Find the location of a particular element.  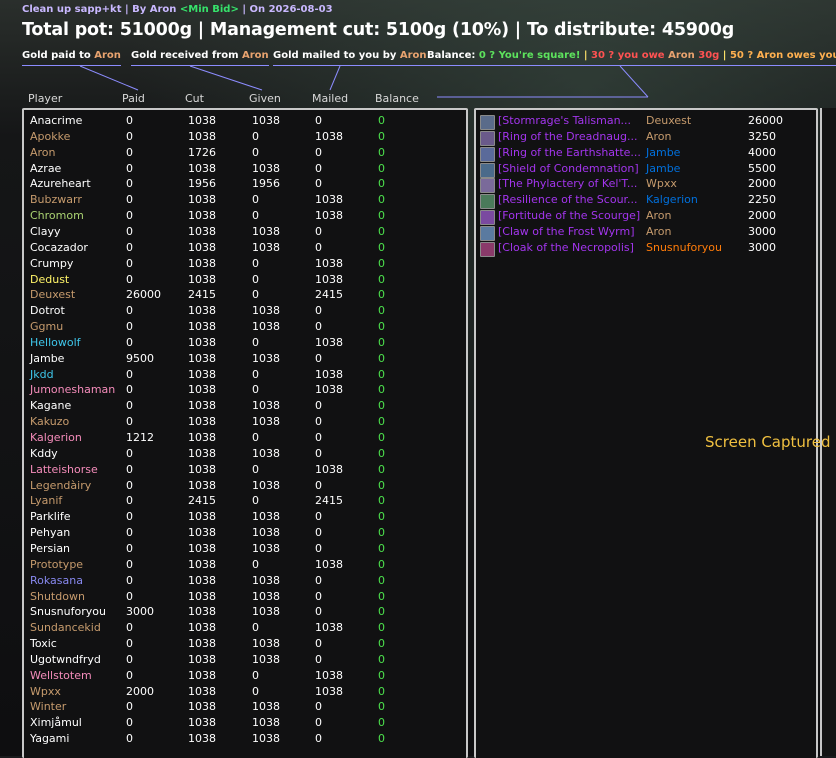

item-price: 3000 is located at coordinates (762, 247).